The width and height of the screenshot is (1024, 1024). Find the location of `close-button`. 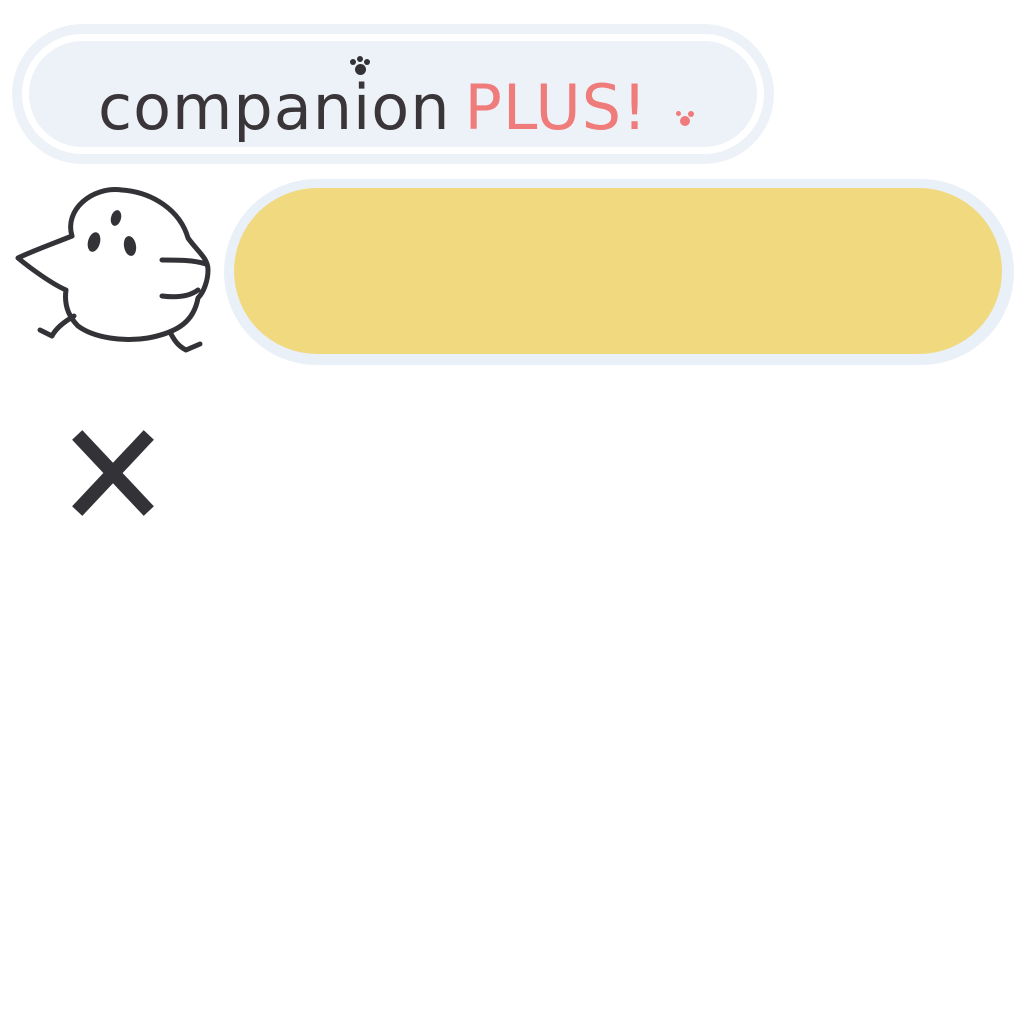

close-button is located at coordinates (114, 473).